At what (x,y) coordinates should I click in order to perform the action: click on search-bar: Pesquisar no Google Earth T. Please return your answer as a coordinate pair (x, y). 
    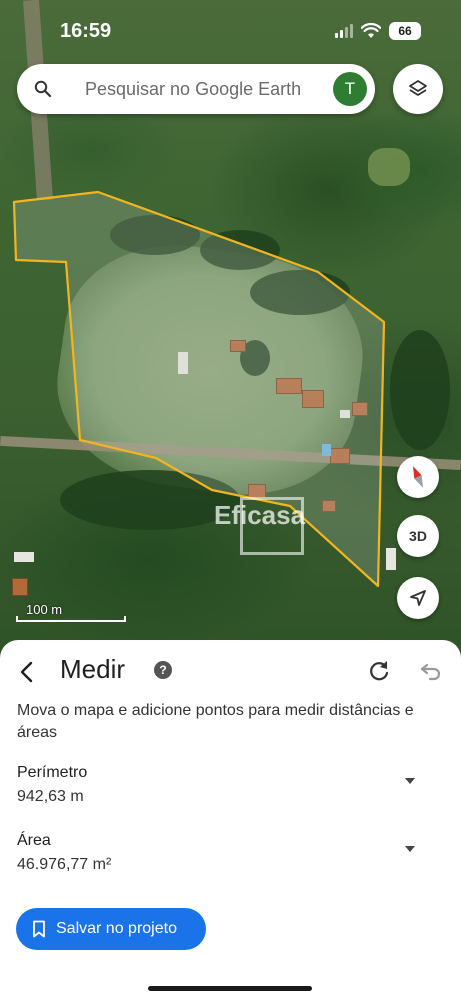
    Looking at the image, I should click on (196, 89).